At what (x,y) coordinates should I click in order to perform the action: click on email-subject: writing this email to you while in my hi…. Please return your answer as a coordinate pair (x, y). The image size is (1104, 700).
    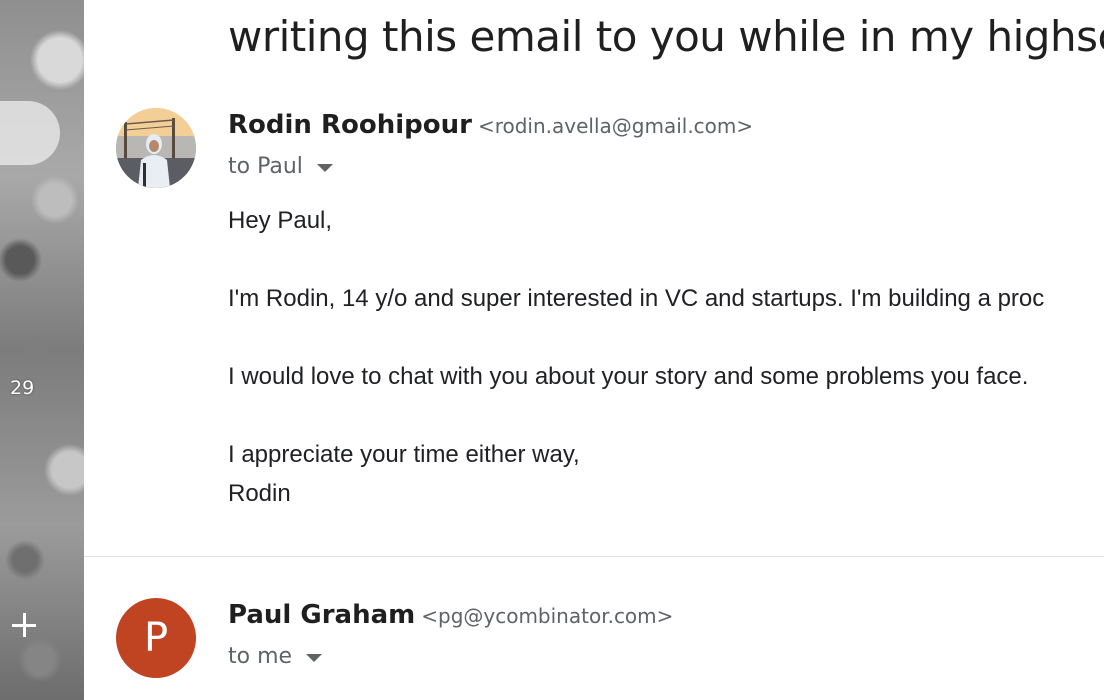
    Looking at the image, I should click on (666, 36).